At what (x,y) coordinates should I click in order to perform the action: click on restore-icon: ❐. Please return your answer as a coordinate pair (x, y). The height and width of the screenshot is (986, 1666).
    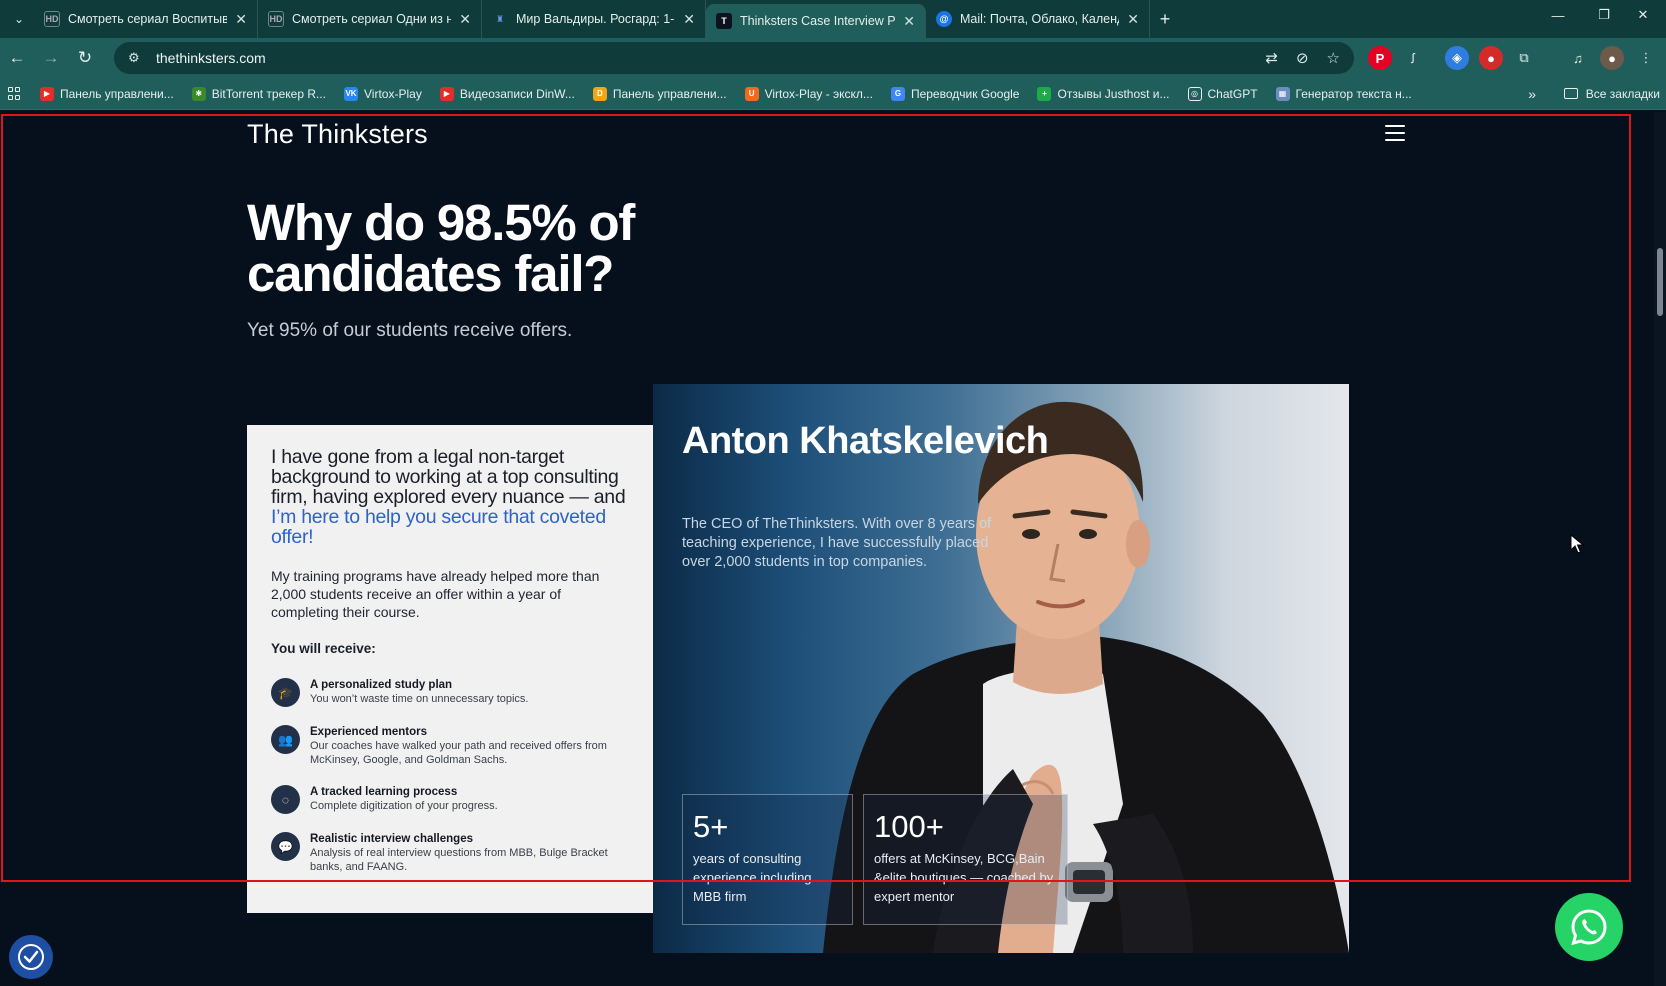
    Looking at the image, I should click on (1604, 14).